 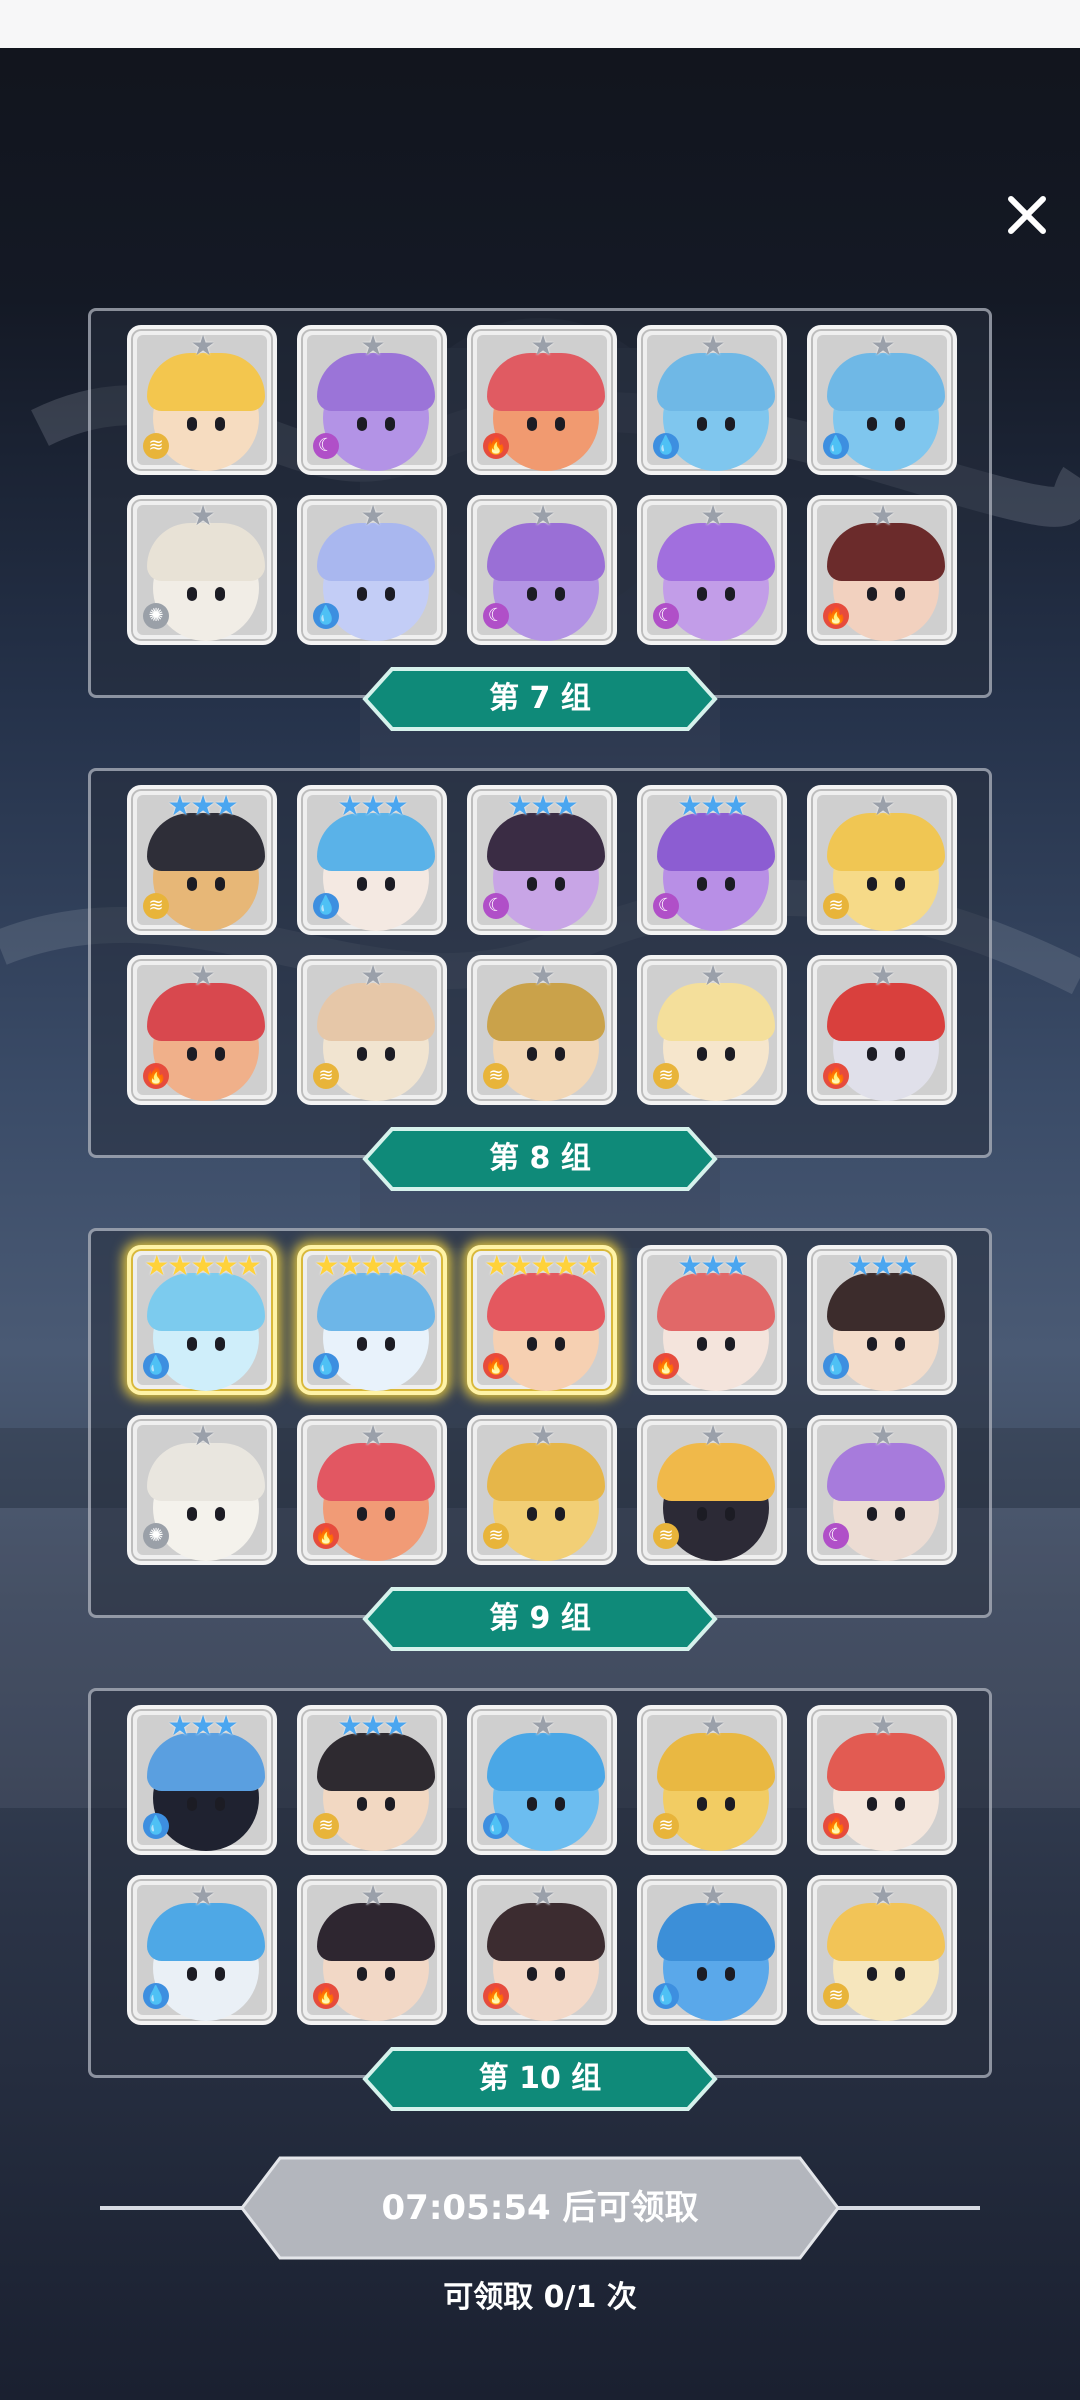 I want to click on star-rating: ★★★, so click(x=372, y=805).